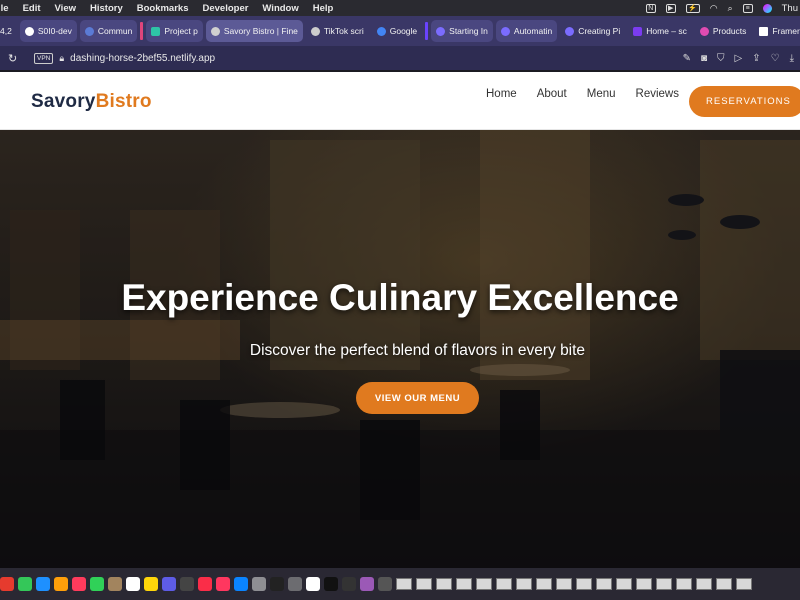  Describe the element at coordinates (601, 94) in the screenshot. I see `nav-menu: Menu` at that location.